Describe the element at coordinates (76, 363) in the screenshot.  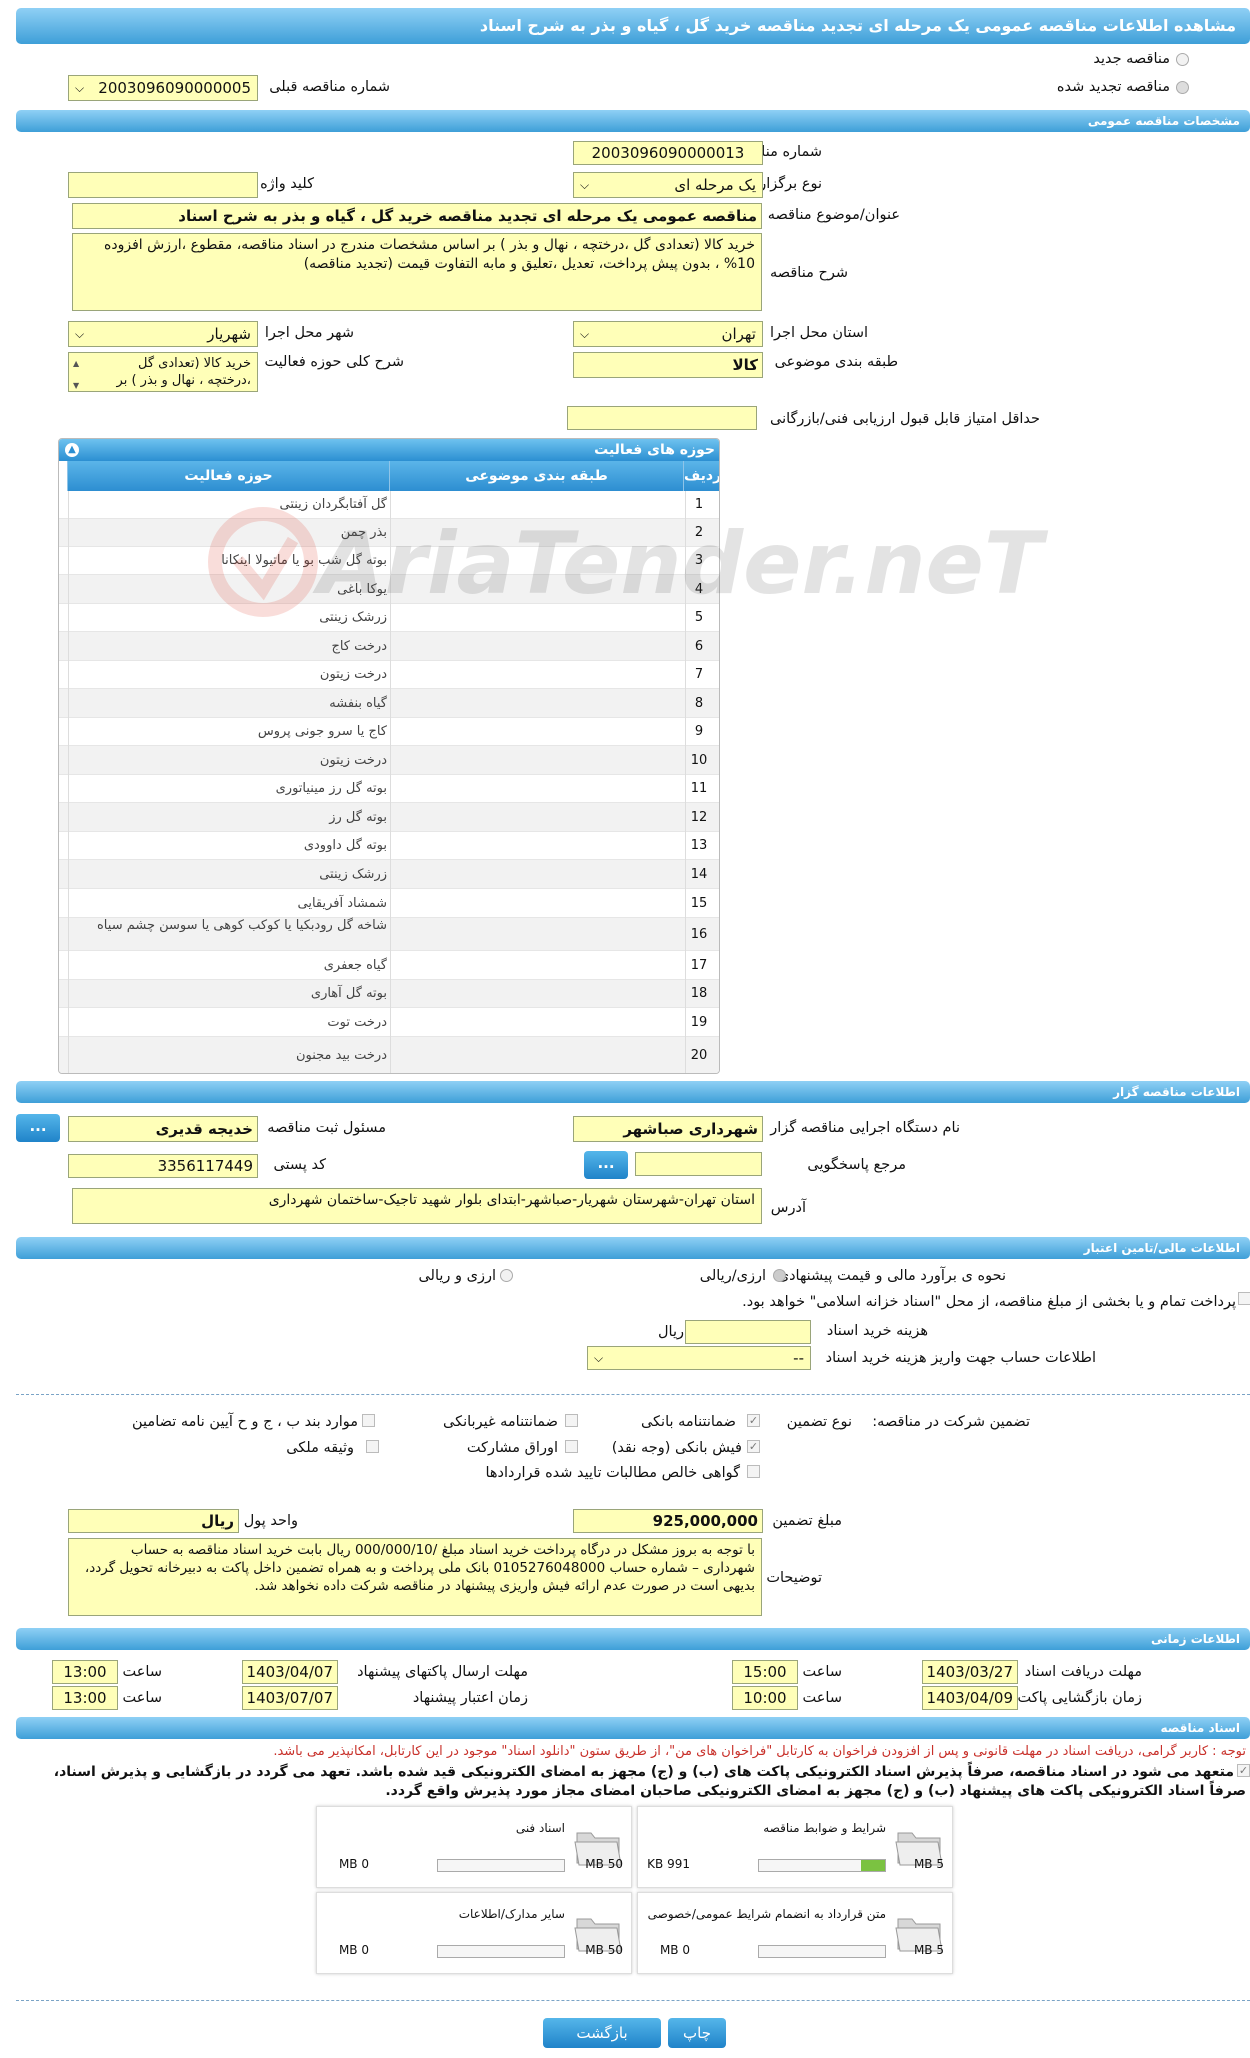
I see `scroll-up-icon: ▲` at that location.